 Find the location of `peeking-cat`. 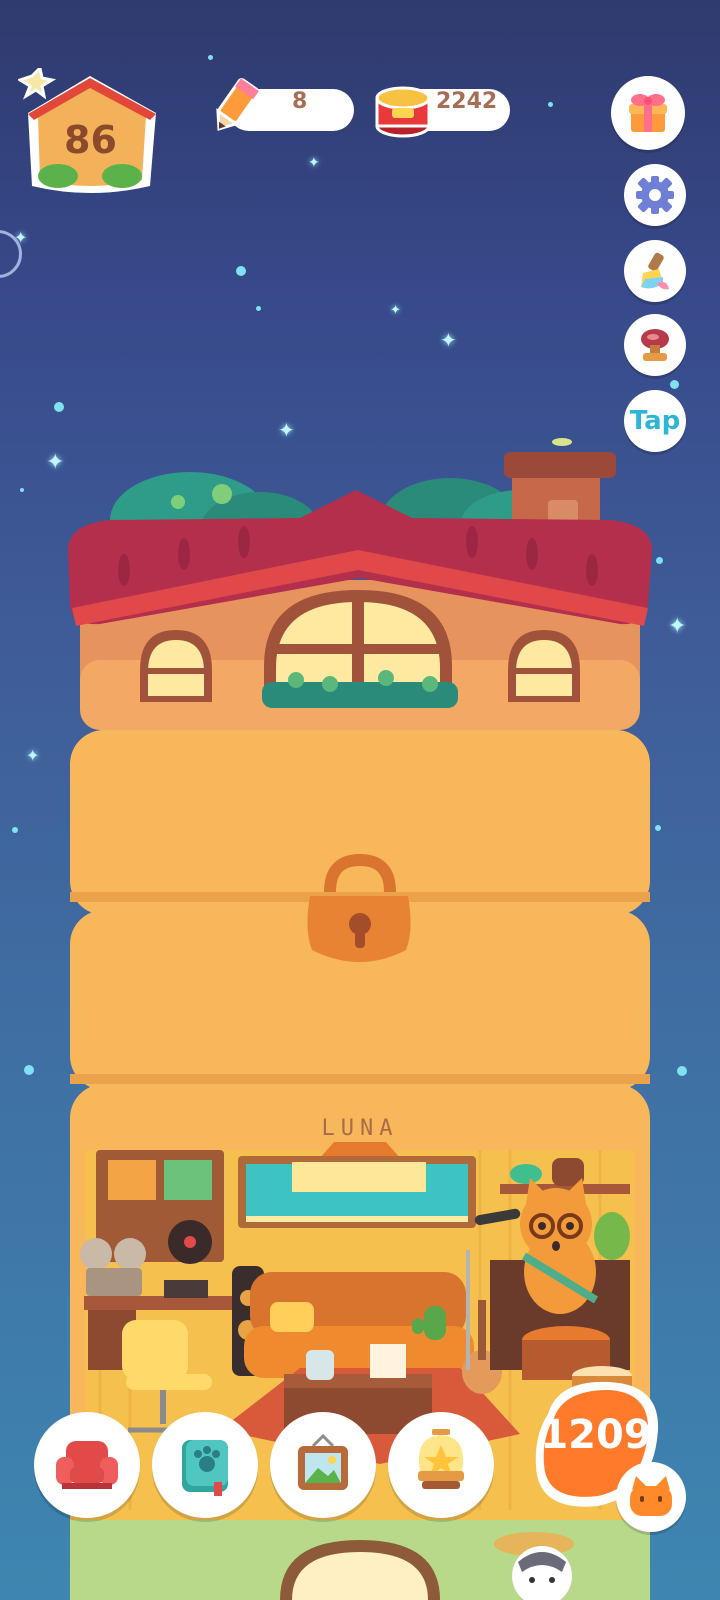

peeking-cat is located at coordinates (534, 1566).